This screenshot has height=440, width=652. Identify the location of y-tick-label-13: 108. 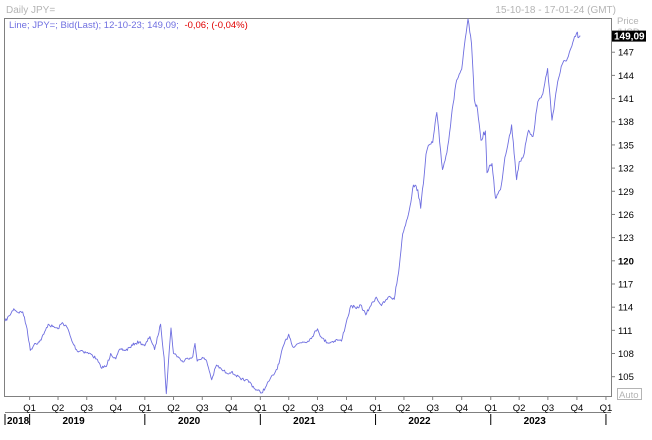
(626, 354).